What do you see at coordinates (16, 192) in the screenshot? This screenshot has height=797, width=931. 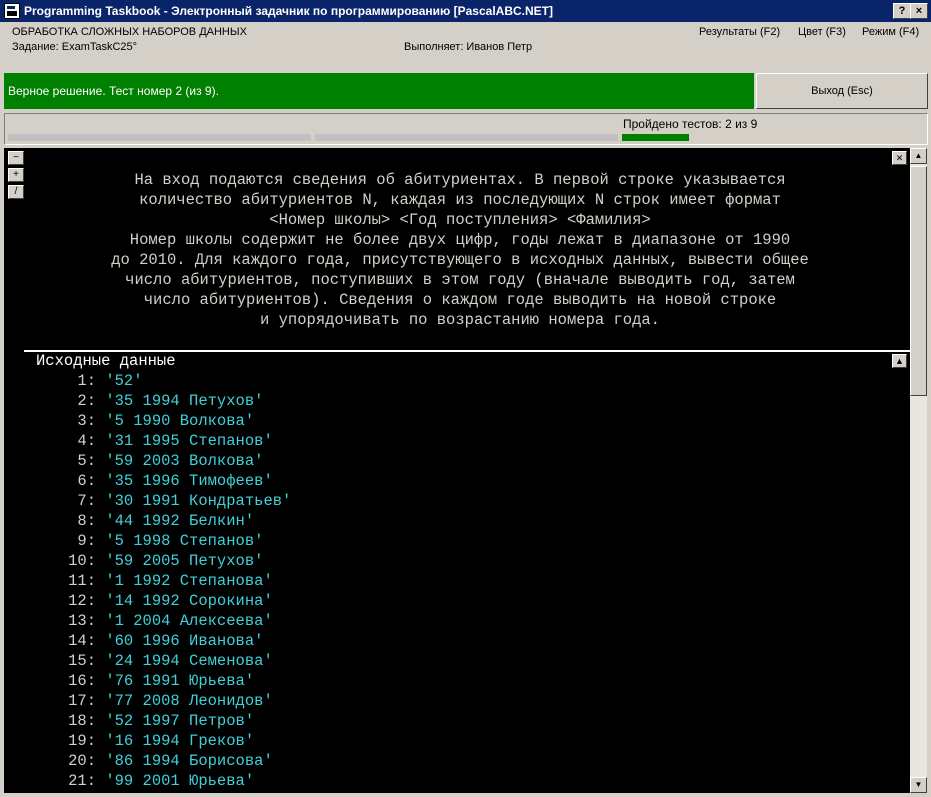 I see `slash-button: /` at bounding box center [16, 192].